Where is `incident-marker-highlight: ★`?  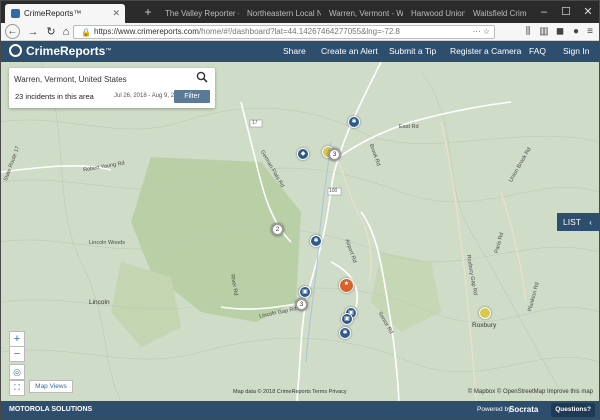 incident-marker-highlight: ★ is located at coordinates (346, 285).